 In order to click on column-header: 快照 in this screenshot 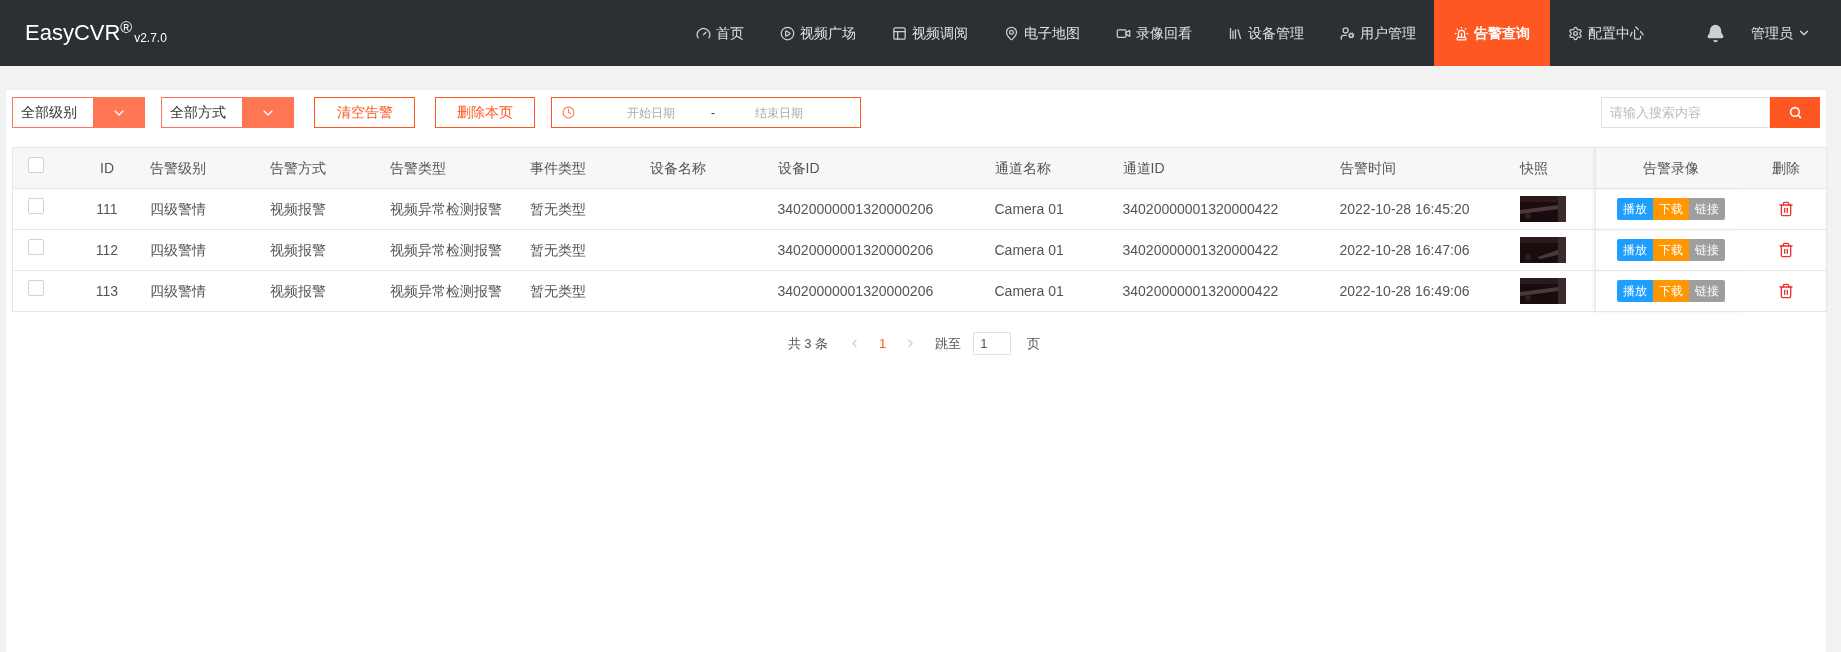, I will do `click(1533, 168)`.